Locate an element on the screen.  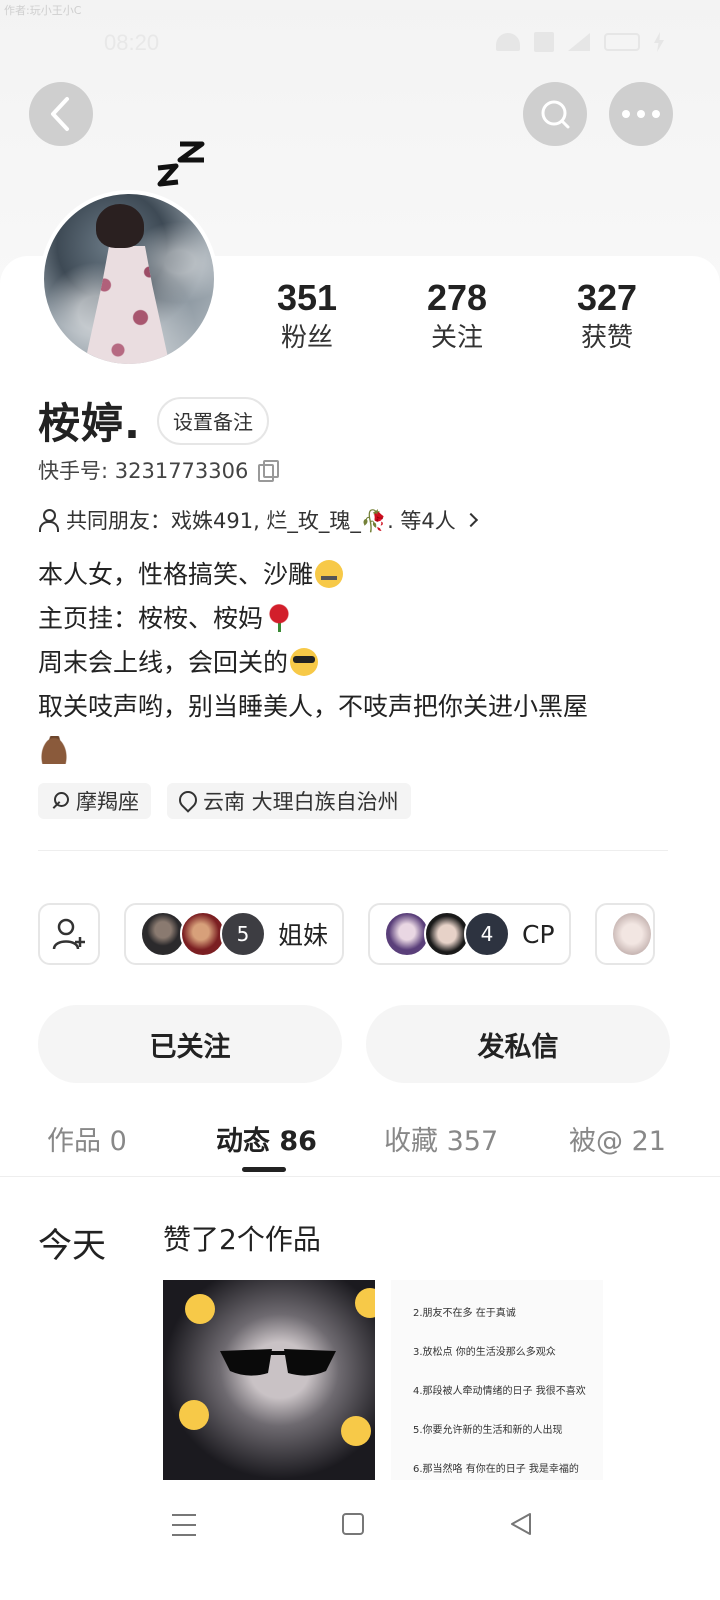
action-buttons: 已关注 发私信 is located at coordinates (354, 1044).